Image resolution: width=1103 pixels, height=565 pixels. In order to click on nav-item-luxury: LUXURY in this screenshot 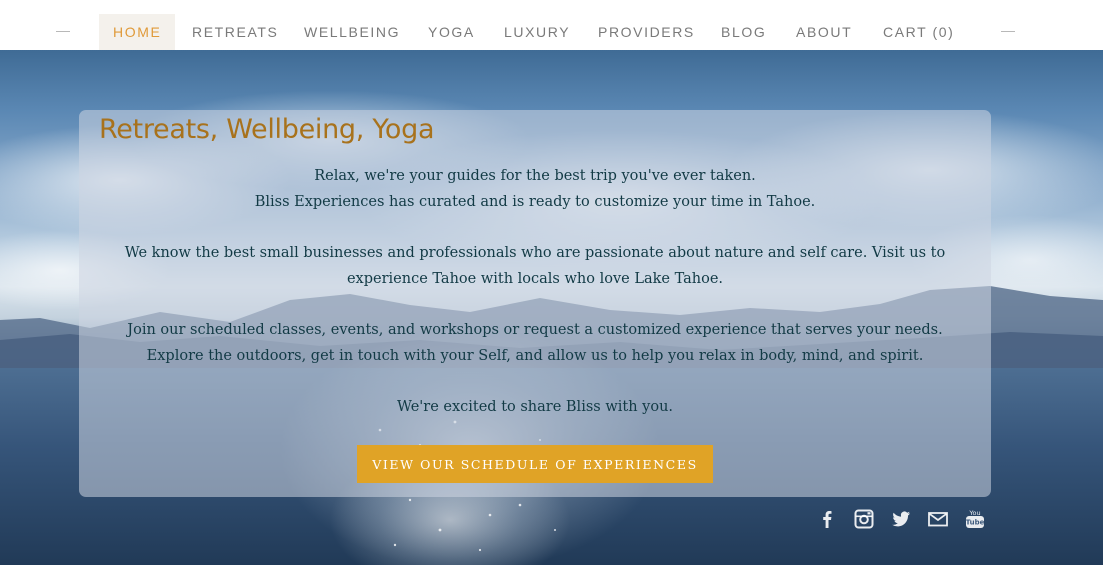, I will do `click(537, 32)`.